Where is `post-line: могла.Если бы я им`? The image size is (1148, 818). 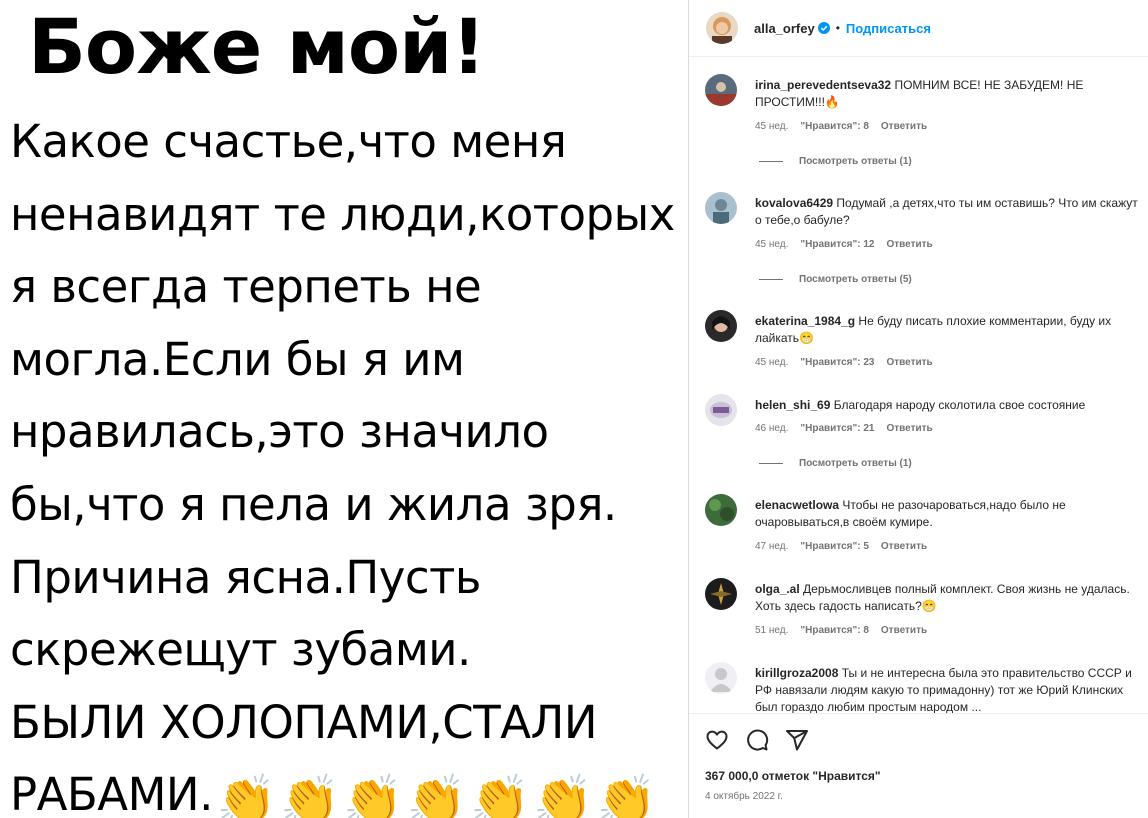
post-line: могла.Если бы я им is located at coordinates (237, 359).